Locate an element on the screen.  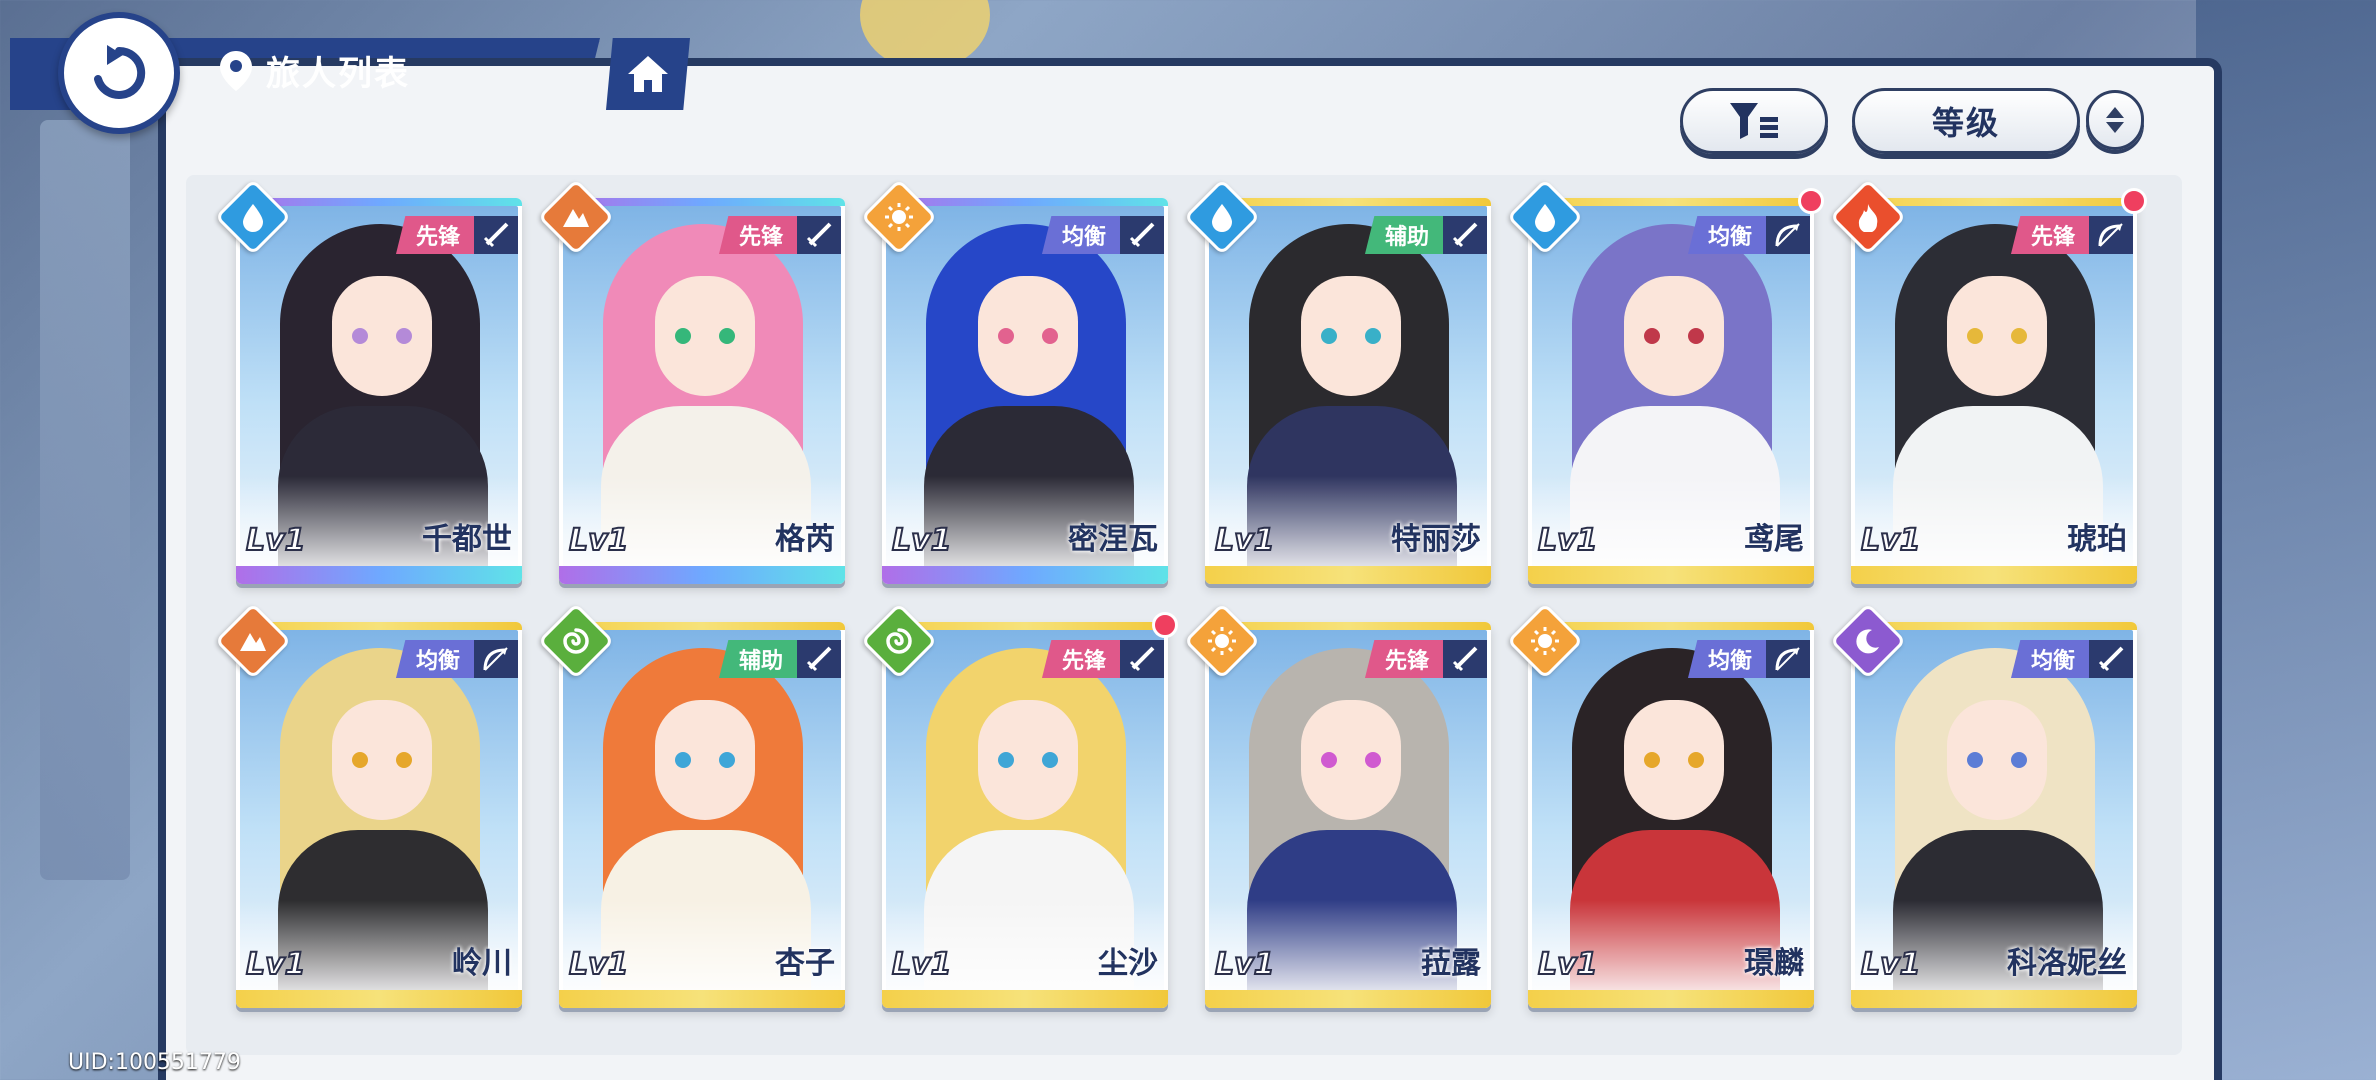
character-card: 均衡 Lv1 岭川 is located at coordinates (368, 805).